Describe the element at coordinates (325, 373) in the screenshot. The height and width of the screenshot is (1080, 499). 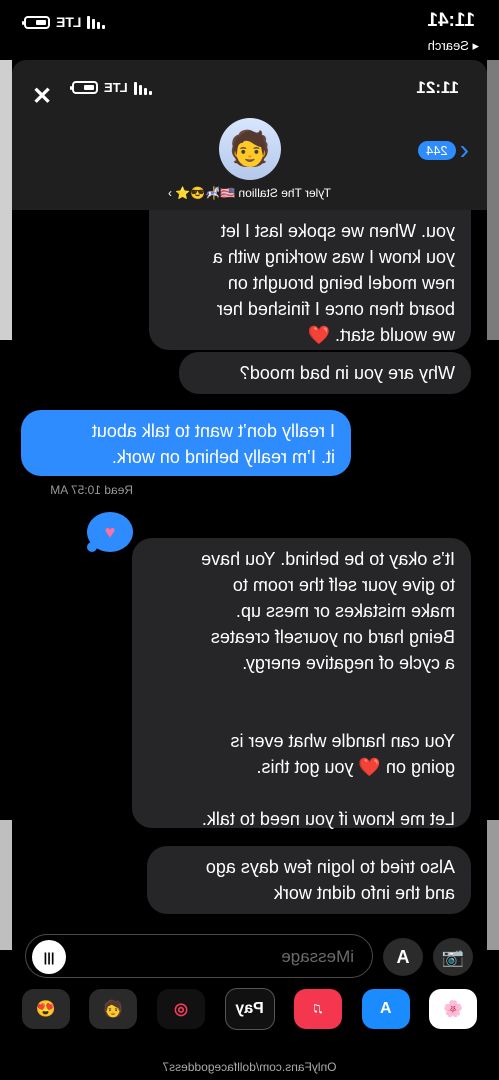
I see `message-bubble: Why are you in bad mood?` at that location.